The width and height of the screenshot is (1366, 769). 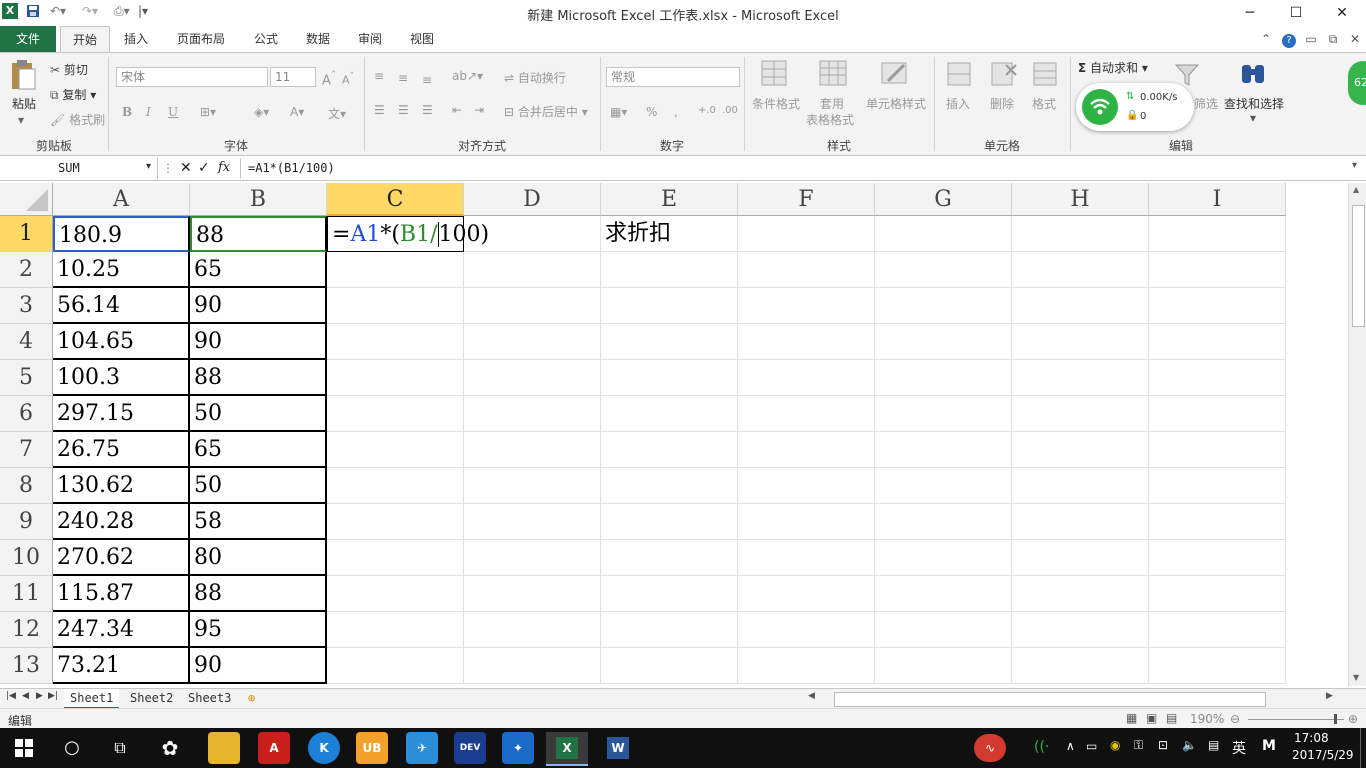 I want to click on row-header: 13, so click(x=26, y=666).